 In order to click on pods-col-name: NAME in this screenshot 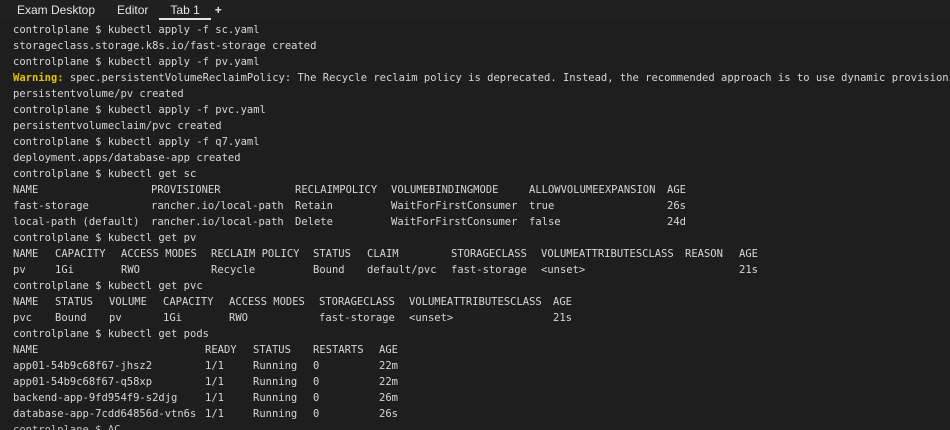, I will do `click(26, 350)`.